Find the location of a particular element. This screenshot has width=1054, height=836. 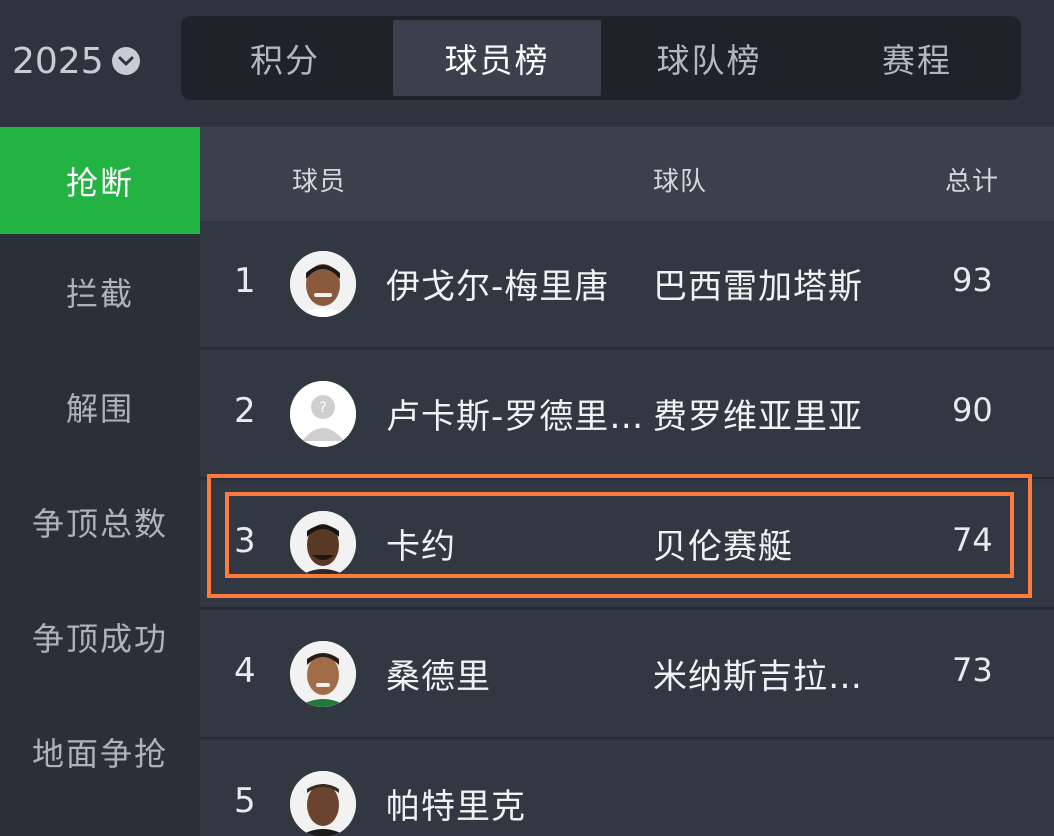

sidebar-item-aerial-duels: 争顶总数 is located at coordinates (100, 521).